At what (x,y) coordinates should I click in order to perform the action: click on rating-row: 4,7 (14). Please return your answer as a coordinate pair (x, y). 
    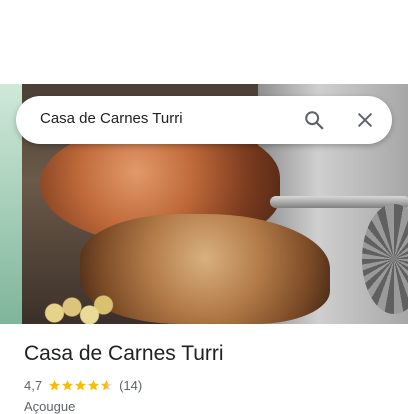
    Looking at the image, I should click on (83, 385).